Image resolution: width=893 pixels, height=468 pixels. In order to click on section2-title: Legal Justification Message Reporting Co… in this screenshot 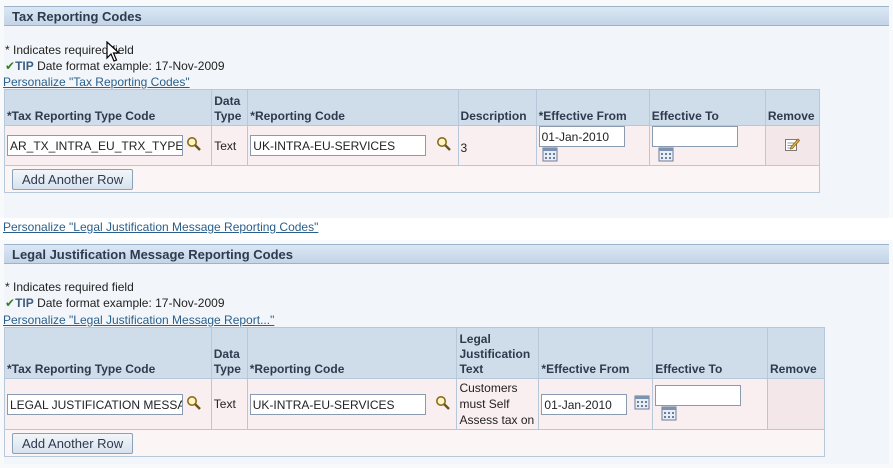, I will do `click(446, 254)`.